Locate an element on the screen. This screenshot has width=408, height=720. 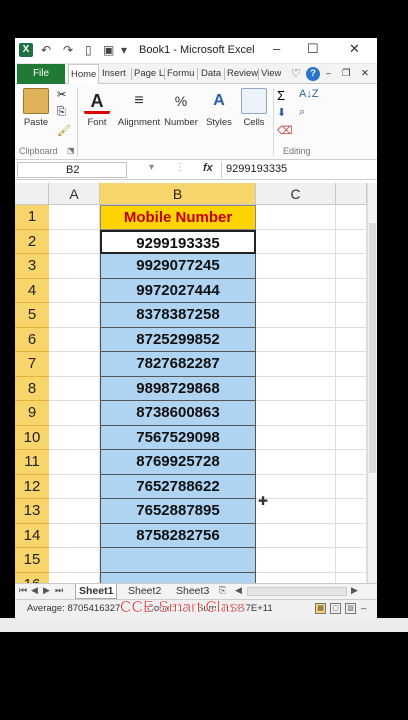
paste-button: Paste is located at coordinates (36, 108).